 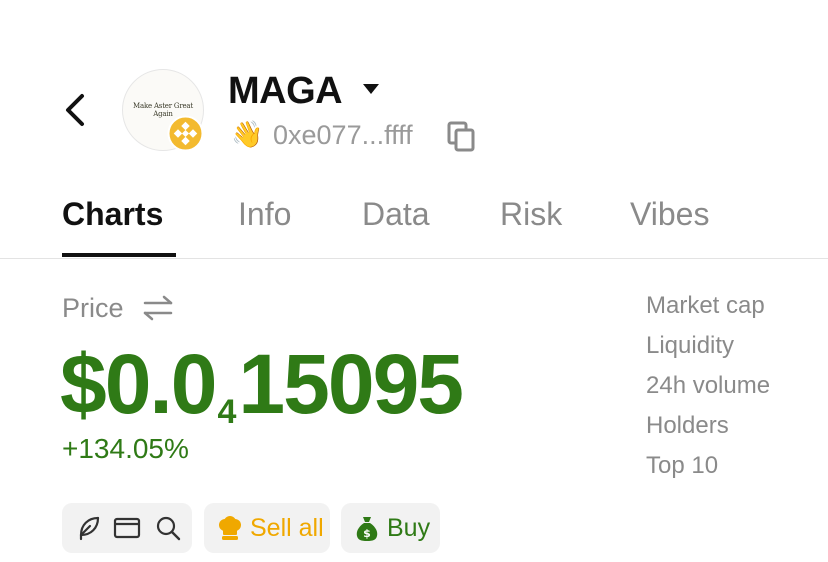 What do you see at coordinates (230, 528) in the screenshot?
I see `chef-hat-icon` at bounding box center [230, 528].